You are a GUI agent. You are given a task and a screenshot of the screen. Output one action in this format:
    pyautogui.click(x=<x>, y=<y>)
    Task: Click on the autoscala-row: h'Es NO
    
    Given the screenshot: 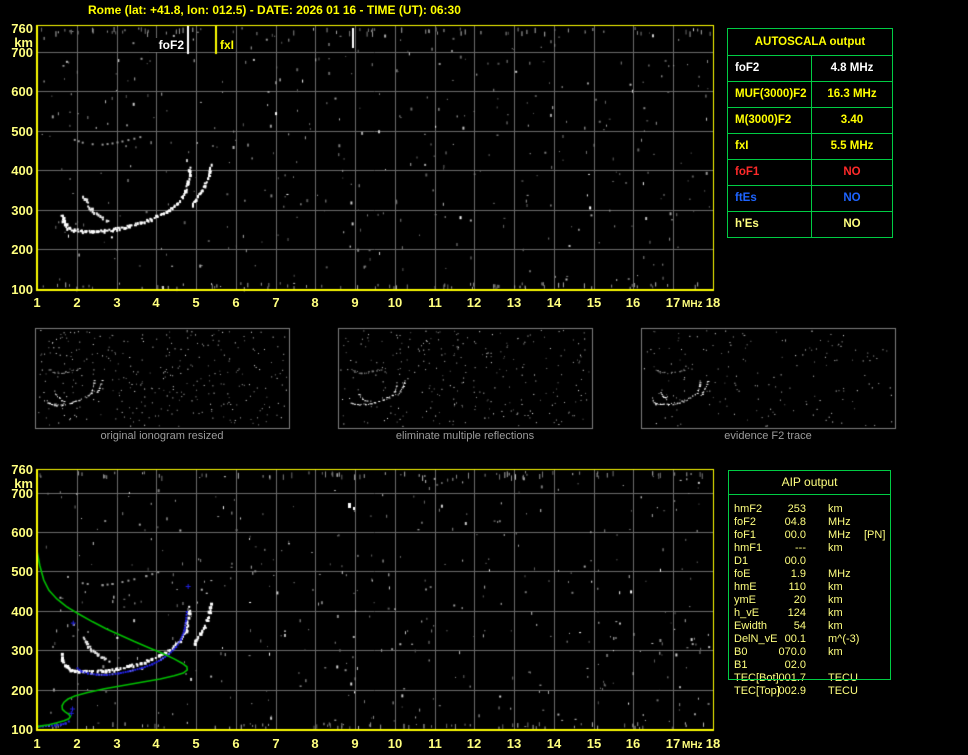 What is the action you would take?
    pyautogui.click(x=810, y=224)
    